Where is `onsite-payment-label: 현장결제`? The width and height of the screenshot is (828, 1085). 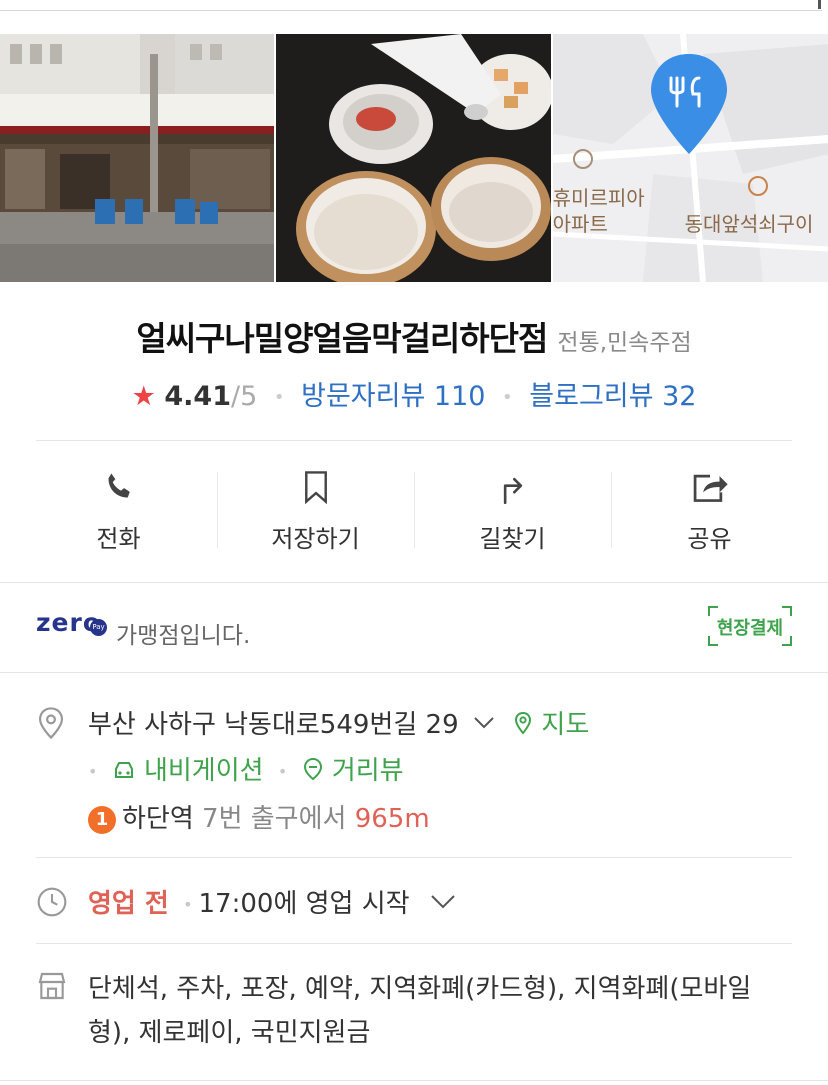 onsite-payment-label: 현장결제 is located at coordinates (750, 628).